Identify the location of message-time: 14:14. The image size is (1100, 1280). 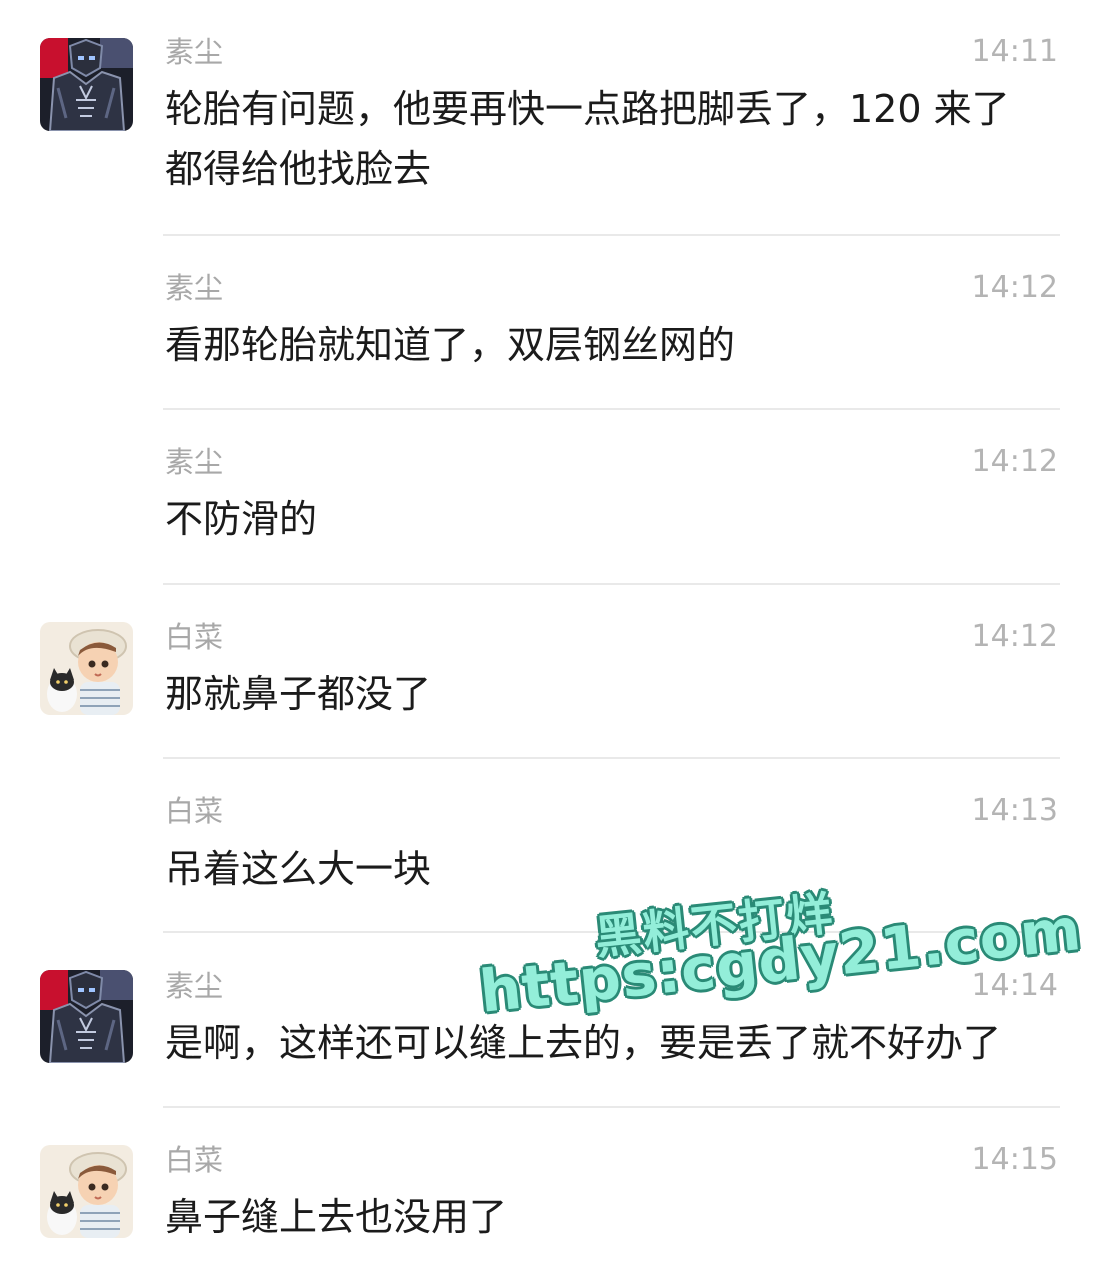
(1014, 985).